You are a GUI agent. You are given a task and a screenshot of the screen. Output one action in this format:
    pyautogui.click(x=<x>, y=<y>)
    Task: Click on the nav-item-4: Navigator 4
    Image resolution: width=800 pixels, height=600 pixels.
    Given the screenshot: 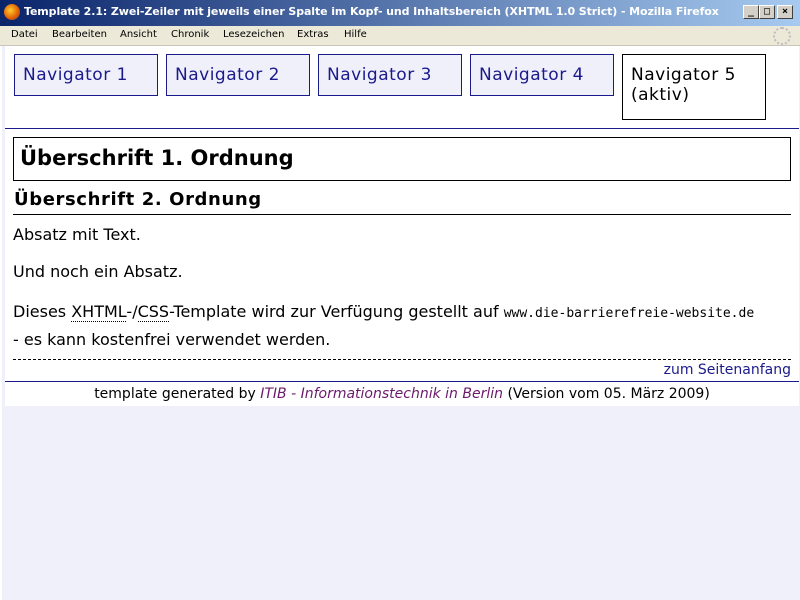 What is the action you would take?
    pyautogui.click(x=542, y=75)
    